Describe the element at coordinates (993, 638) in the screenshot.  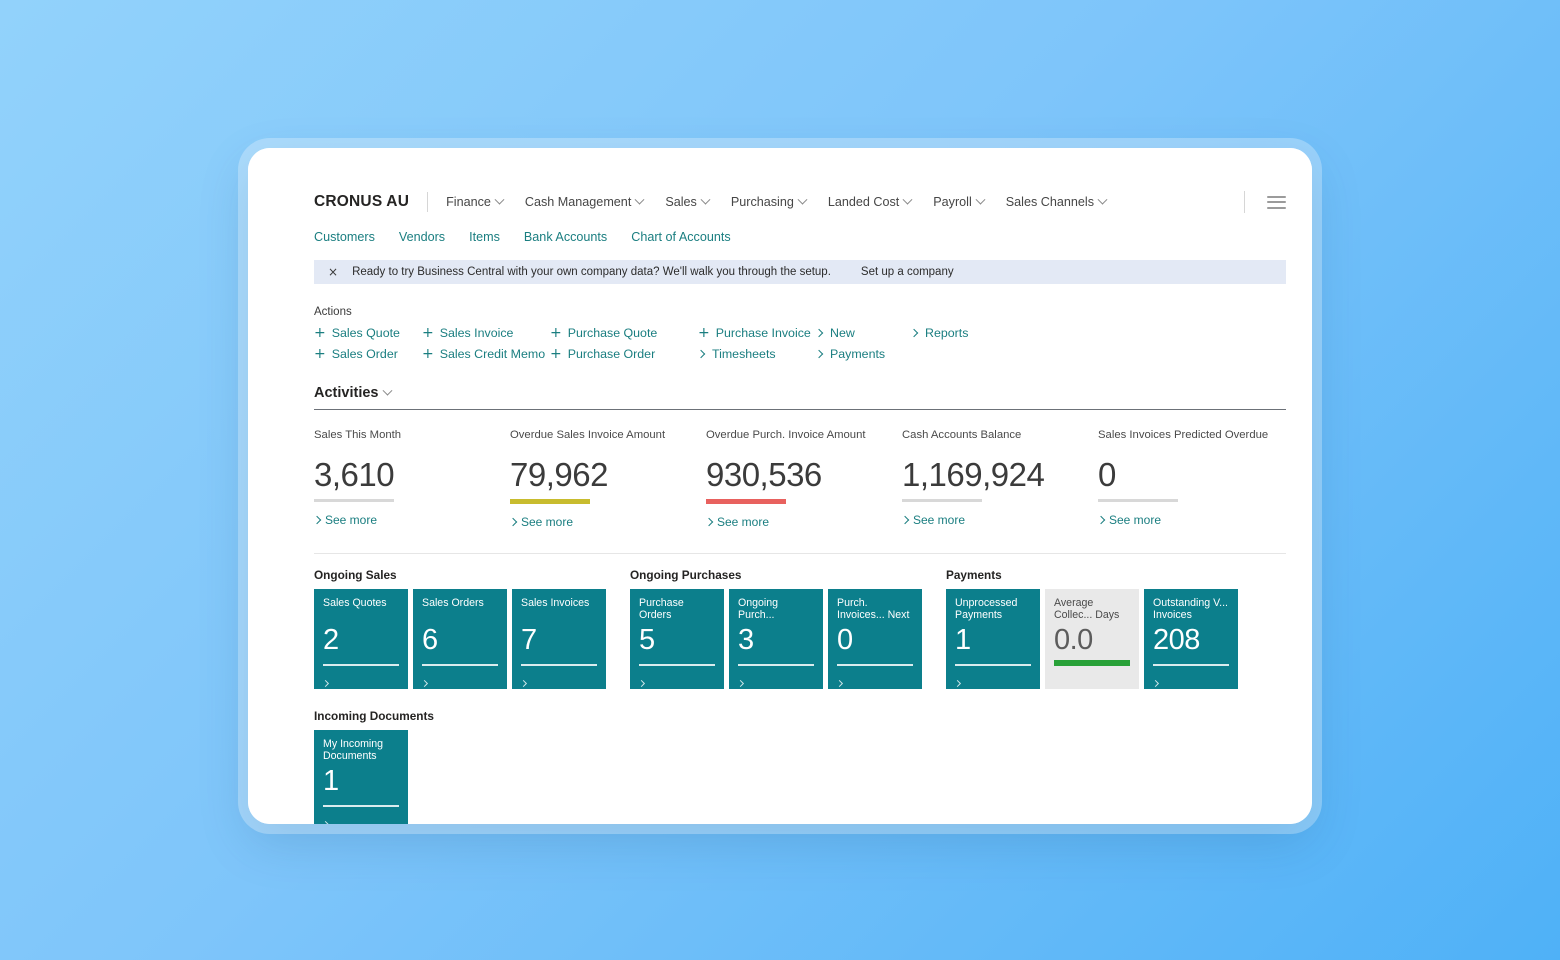
I see `tile-unprocessed-payments: Unprocessed Payments 1` at that location.